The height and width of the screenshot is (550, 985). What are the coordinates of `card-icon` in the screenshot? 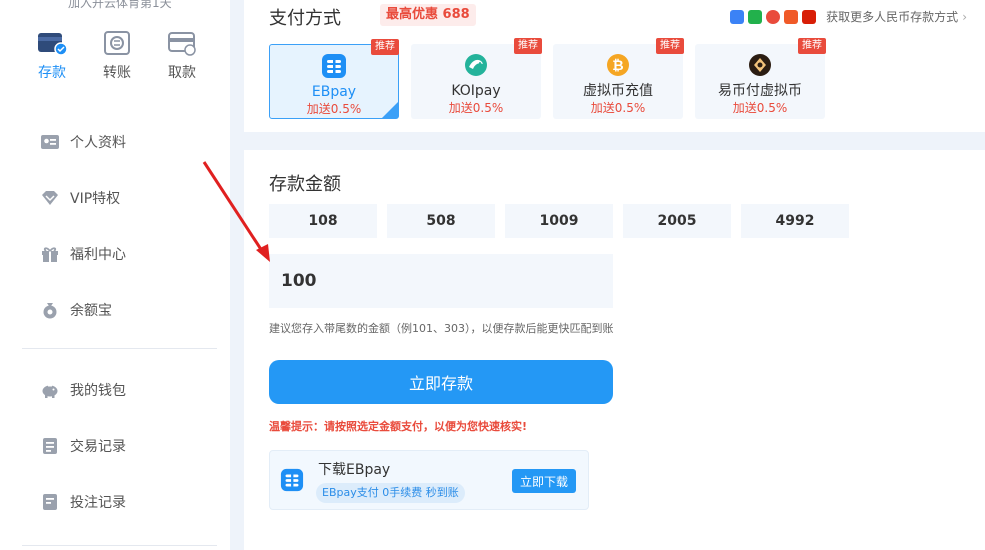 It's located at (182, 44).